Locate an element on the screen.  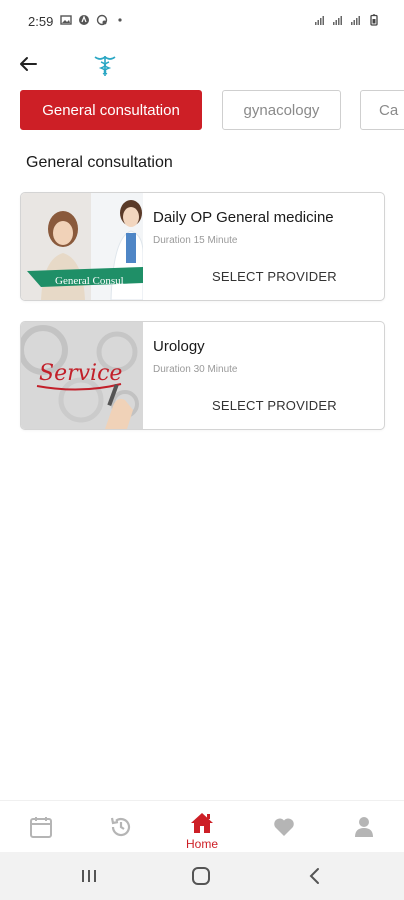
status-time: 2:59 is located at coordinates (41, 21).